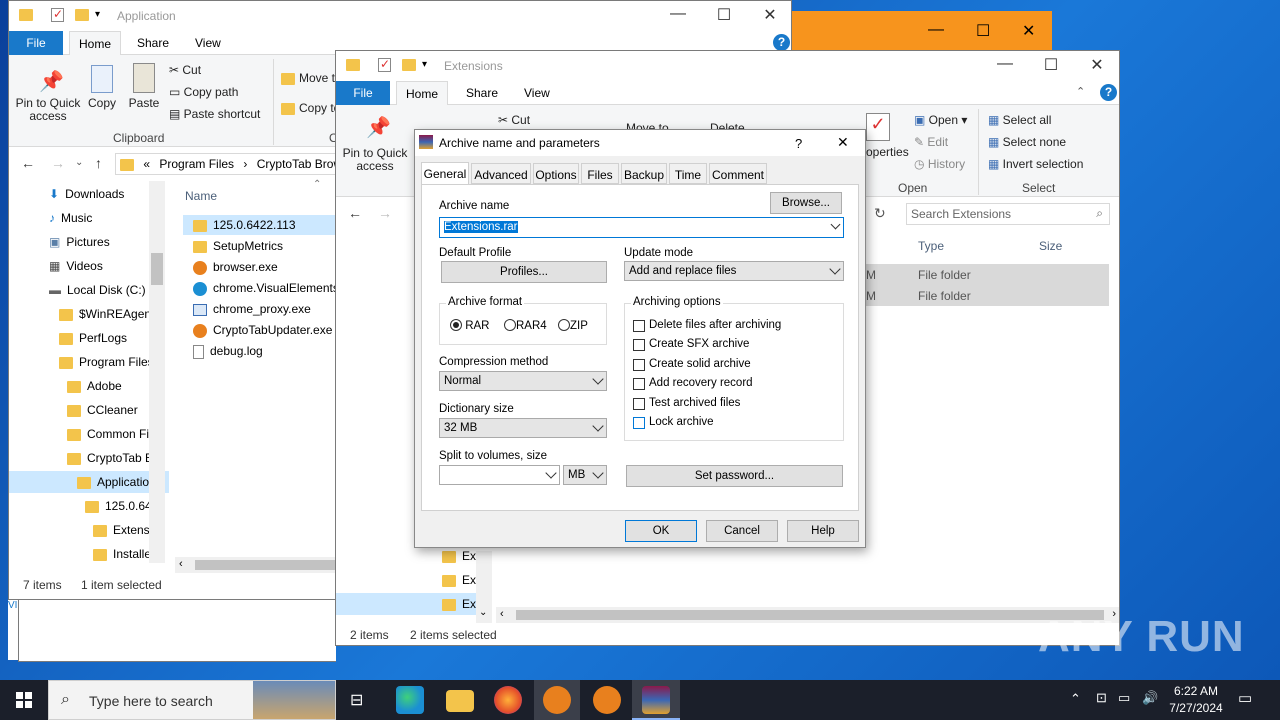  Describe the element at coordinates (940, 120) in the screenshot. I see `open-button: ▣ Open ▾` at that location.